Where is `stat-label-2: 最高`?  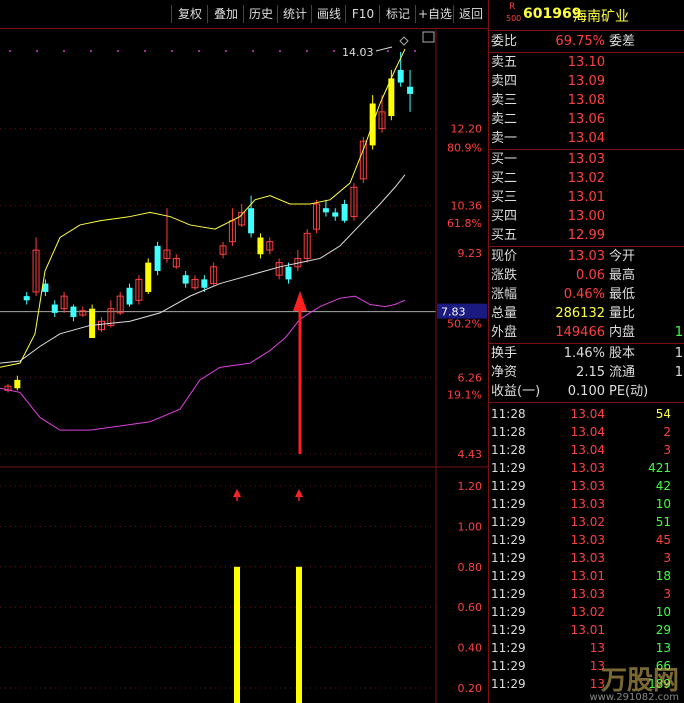 stat-label-2: 最高 is located at coordinates (622, 275).